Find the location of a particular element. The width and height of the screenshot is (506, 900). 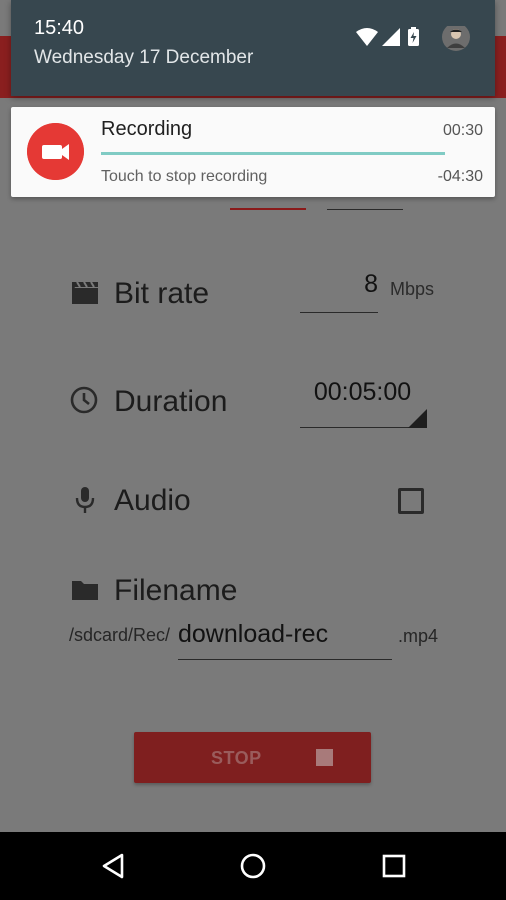

stop-label: STOP is located at coordinates (236, 758).